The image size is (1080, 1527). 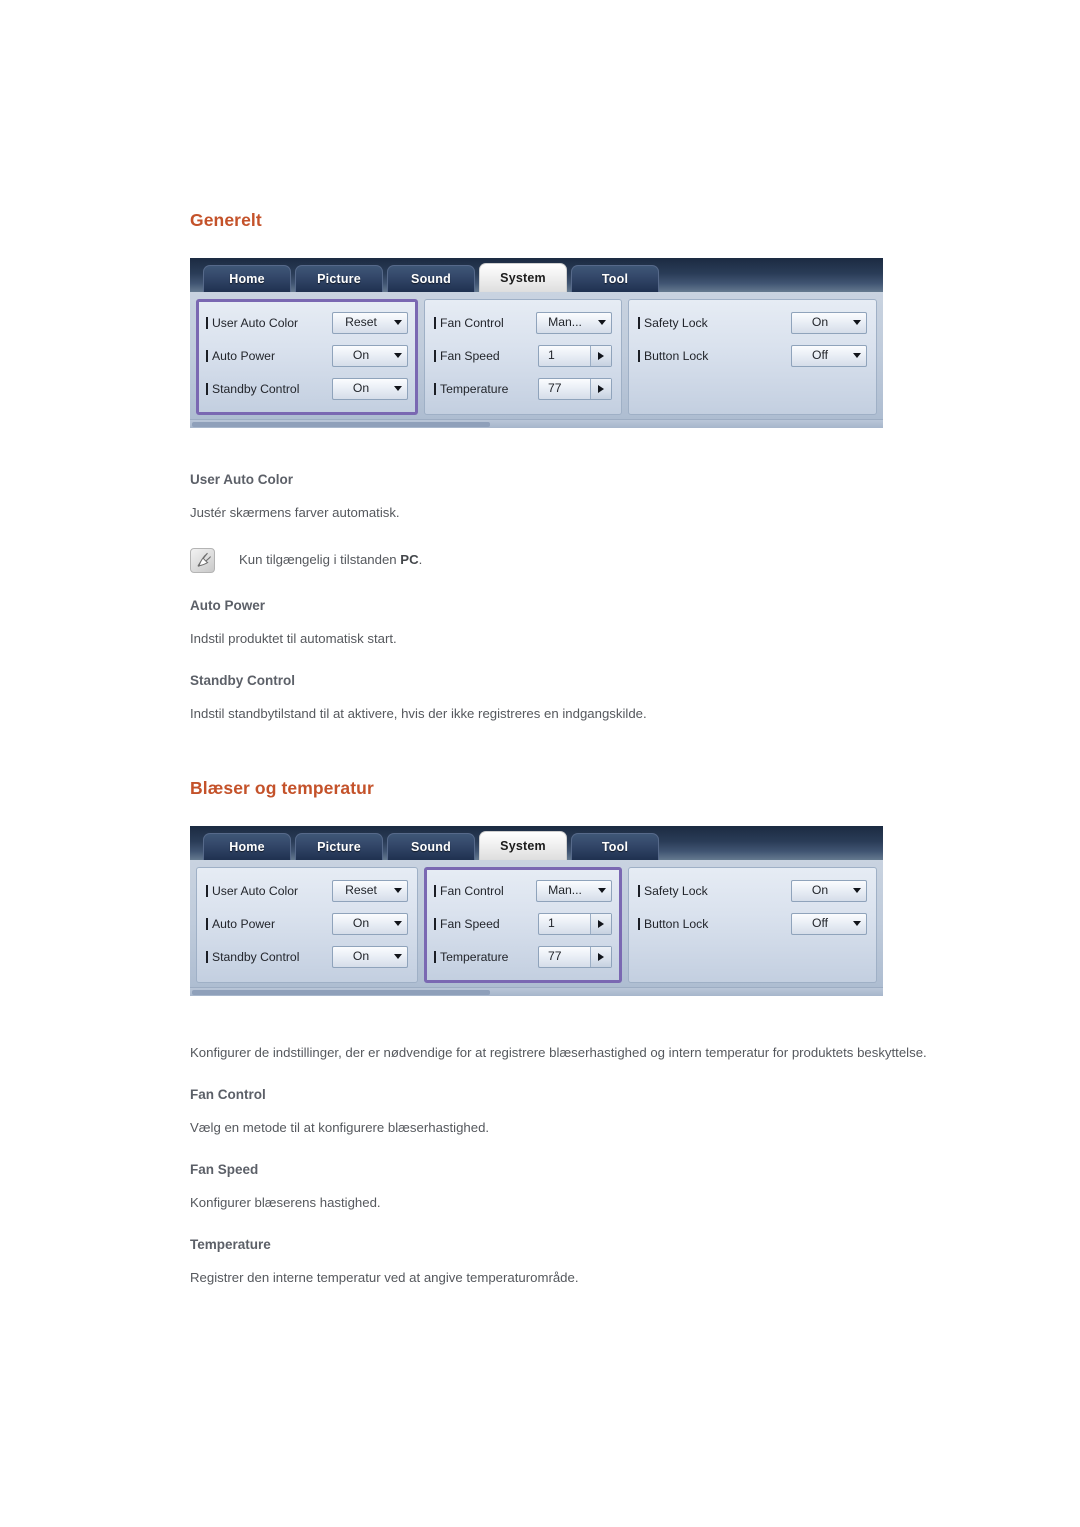 What do you see at coordinates (615, 278) in the screenshot?
I see `osd-tab-tool: Tool` at bounding box center [615, 278].